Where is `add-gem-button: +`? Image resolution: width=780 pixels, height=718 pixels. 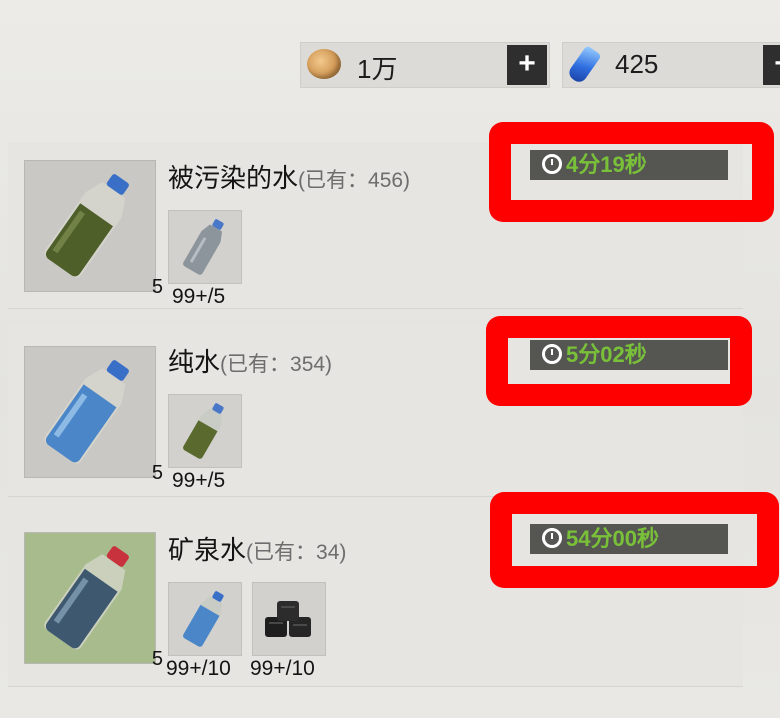
add-gem-button: + is located at coordinates (771, 65).